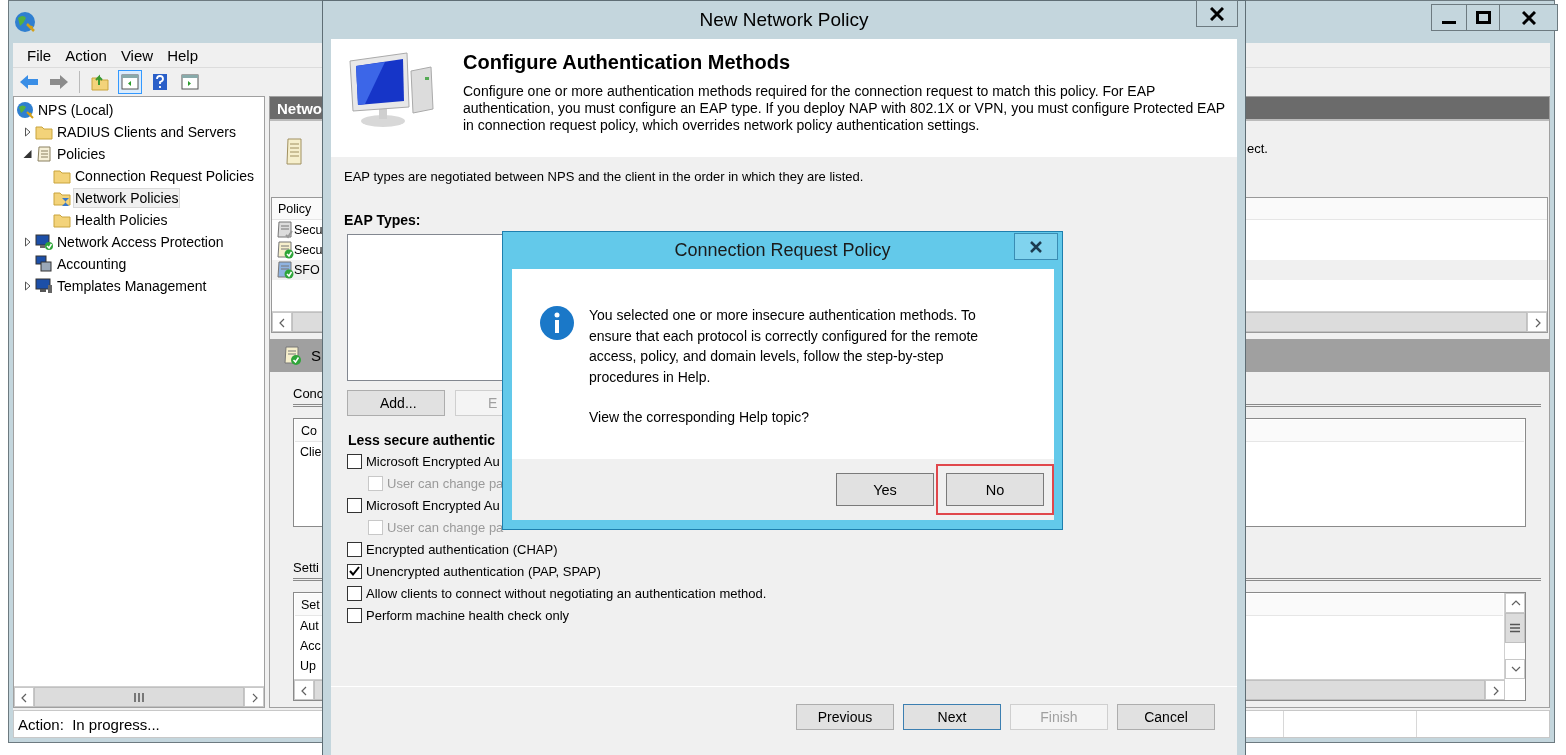  I want to click on message-text: You selected one or more insecure authentication methods. To ensure that each protocol is correctly configured for the remote access, policy, and domain levels, follow the step-by-step procedures in Help., so click(784, 346).